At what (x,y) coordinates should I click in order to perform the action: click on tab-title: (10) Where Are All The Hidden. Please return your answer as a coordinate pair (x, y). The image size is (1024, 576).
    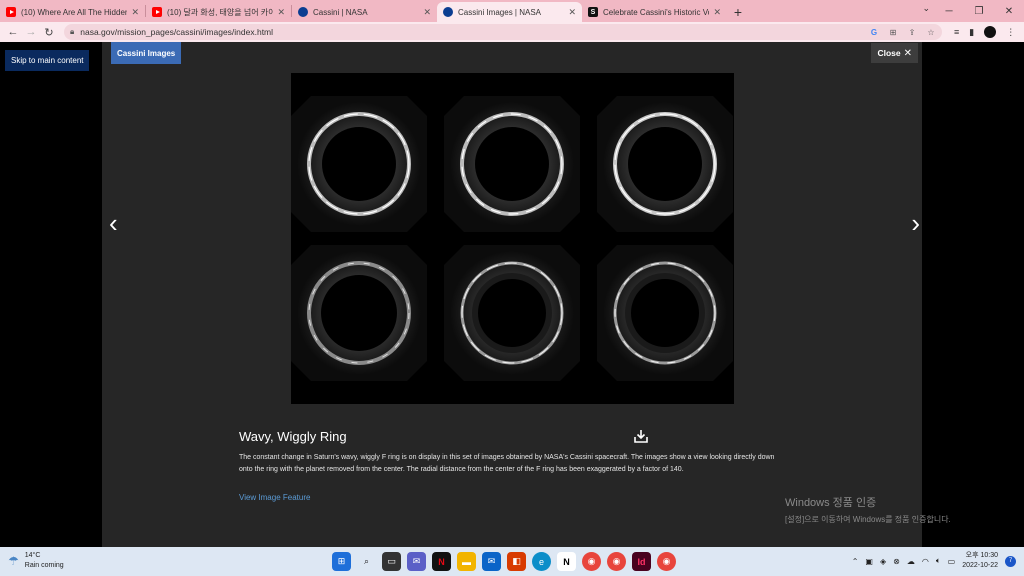
    Looking at the image, I should click on (74, 12).